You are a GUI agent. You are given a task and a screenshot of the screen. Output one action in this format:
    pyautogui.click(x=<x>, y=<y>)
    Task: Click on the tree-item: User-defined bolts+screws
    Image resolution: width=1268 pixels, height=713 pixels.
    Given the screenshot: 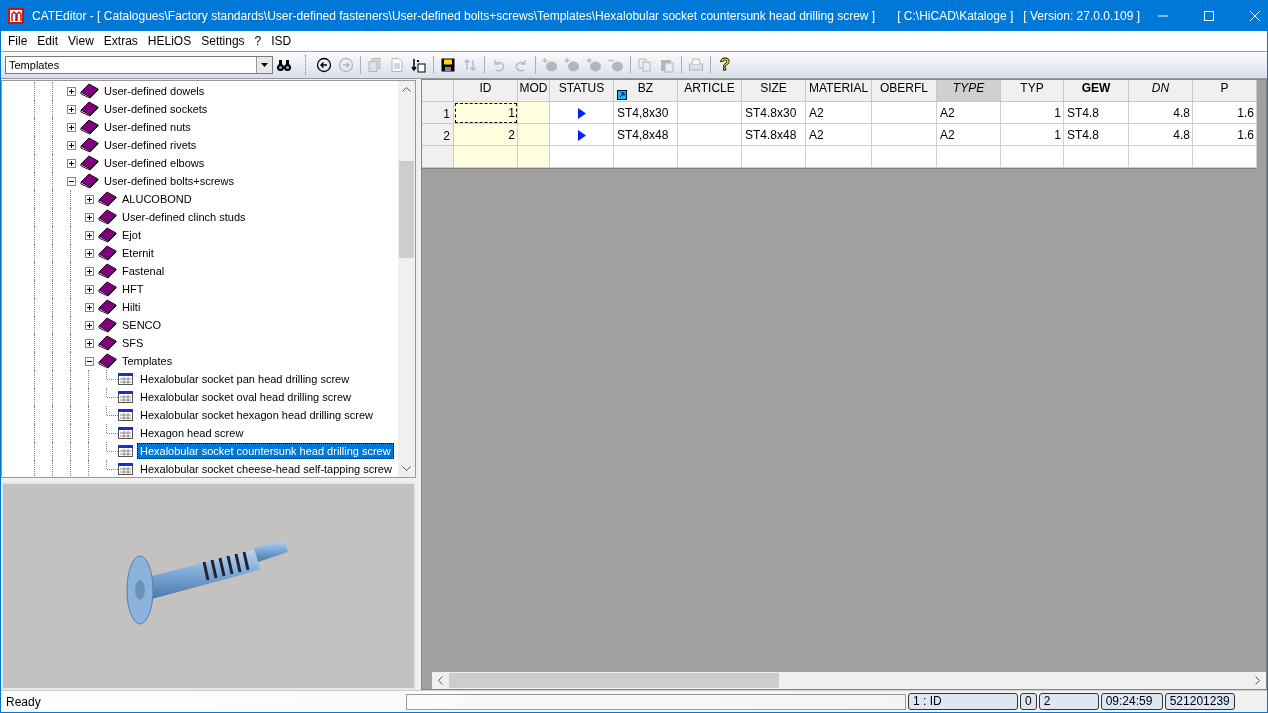 What is the action you would take?
    pyautogui.click(x=169, y=181)
    